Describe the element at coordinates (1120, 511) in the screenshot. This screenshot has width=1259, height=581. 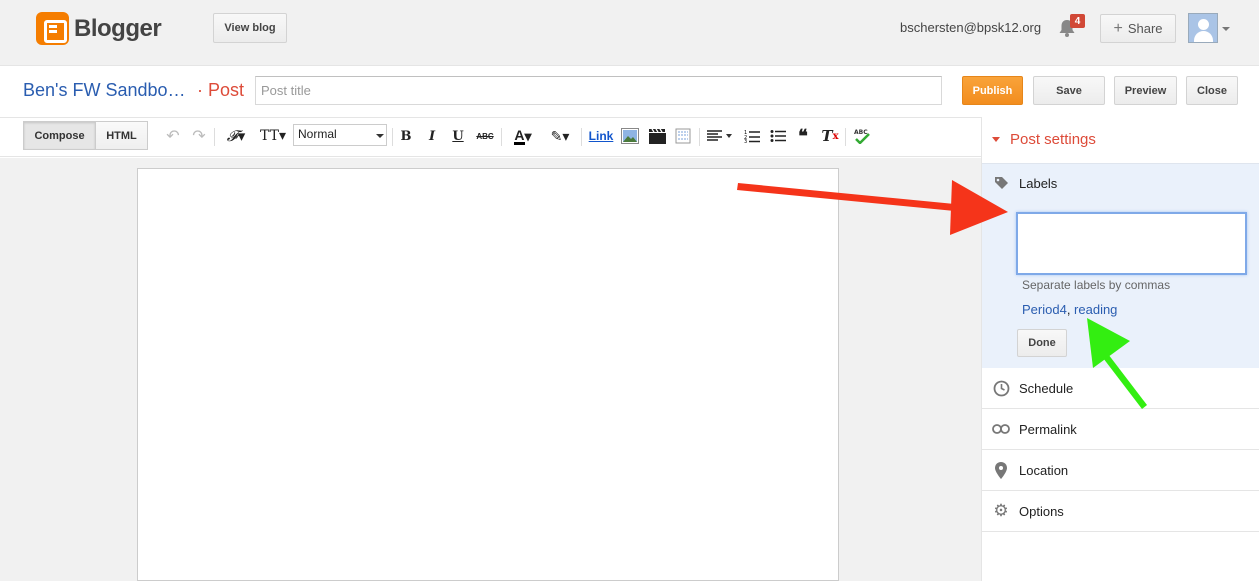
I see `sidebar-item-options: ⚙ Options` at that location.